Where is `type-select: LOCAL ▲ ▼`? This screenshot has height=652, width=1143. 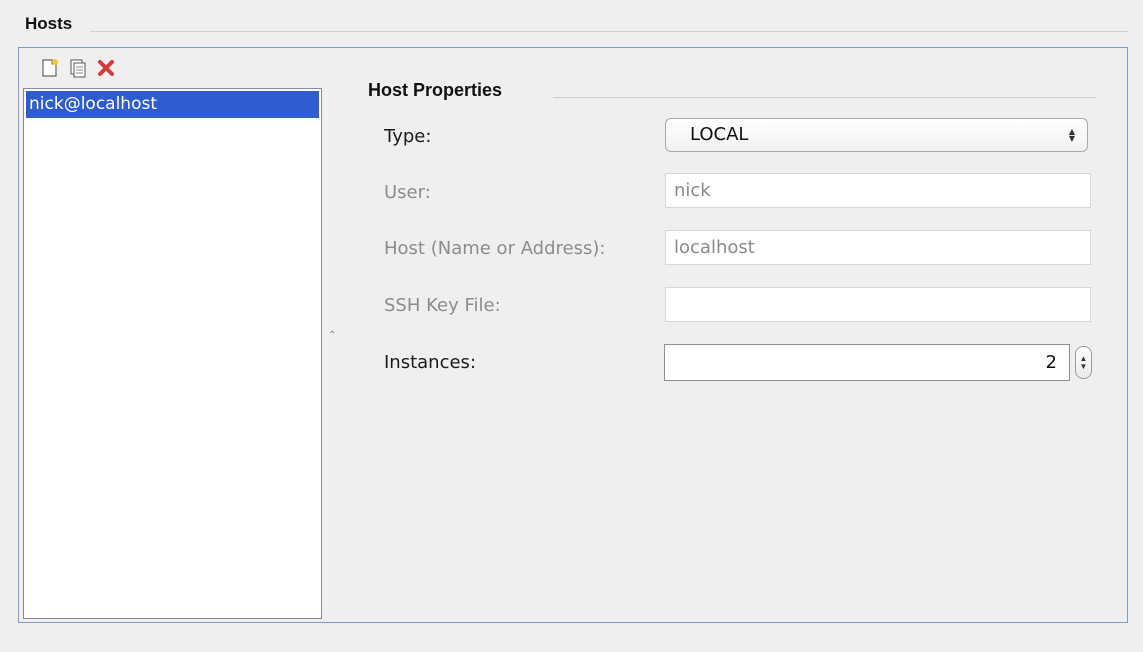 type-select: LOCAL ▲ ▼ is located at coordinates (876, 135).